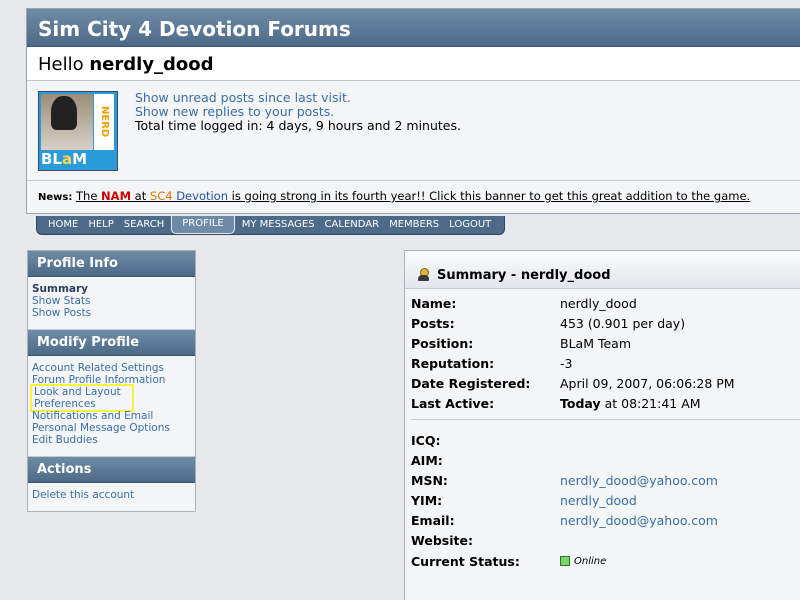  I want to click on actions-section: Delete this account, so click(111, 497).